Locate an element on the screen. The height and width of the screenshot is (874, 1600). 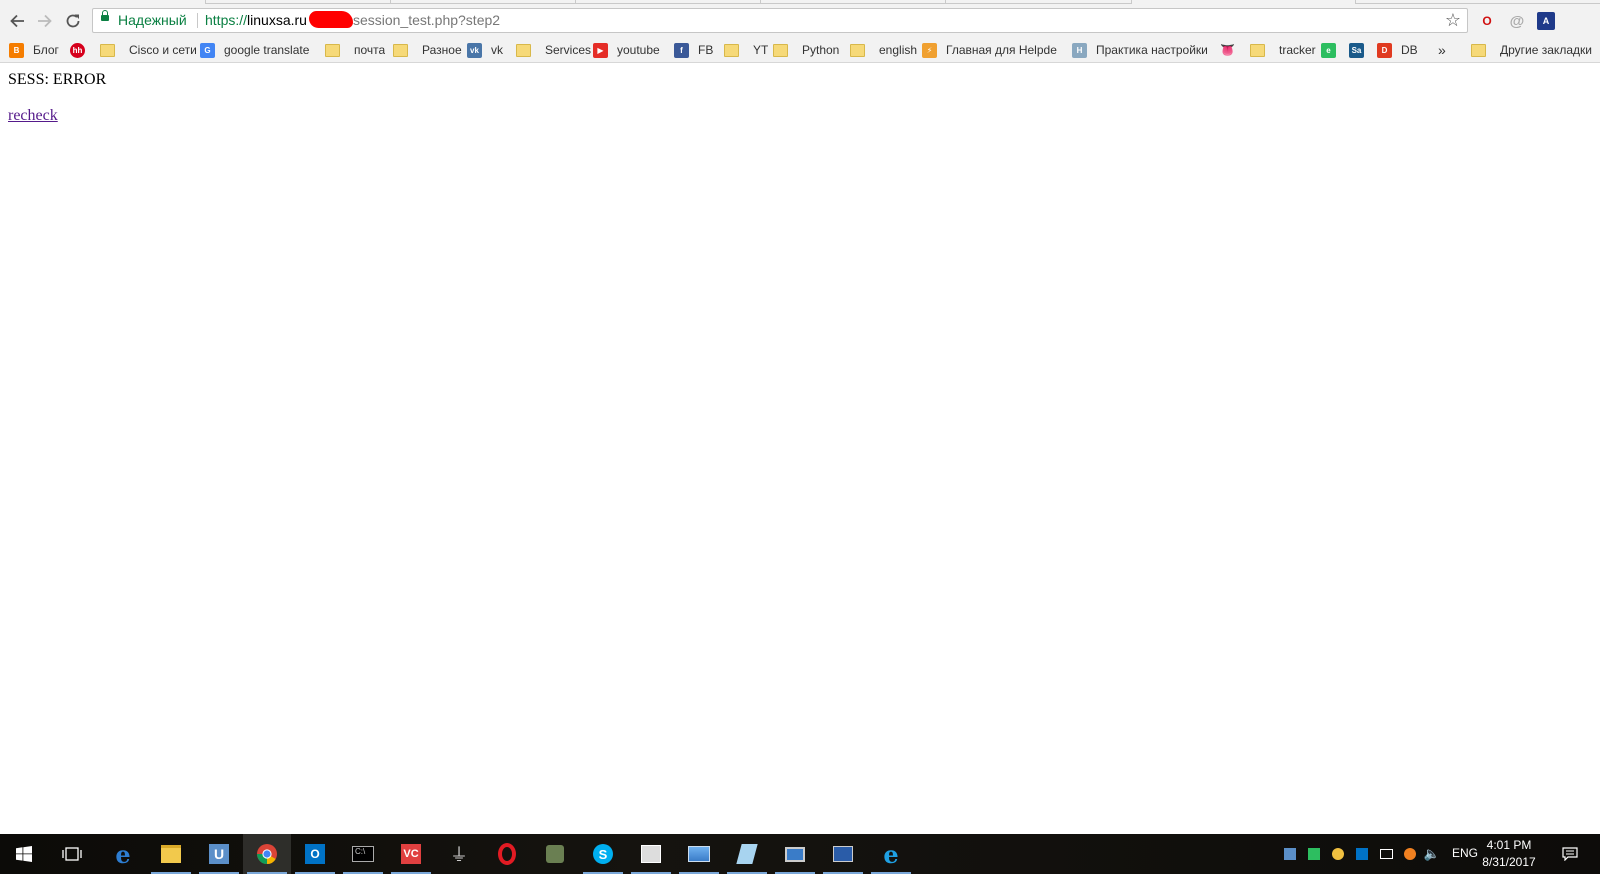
window-app-icon is located at coordinates (651, 854).